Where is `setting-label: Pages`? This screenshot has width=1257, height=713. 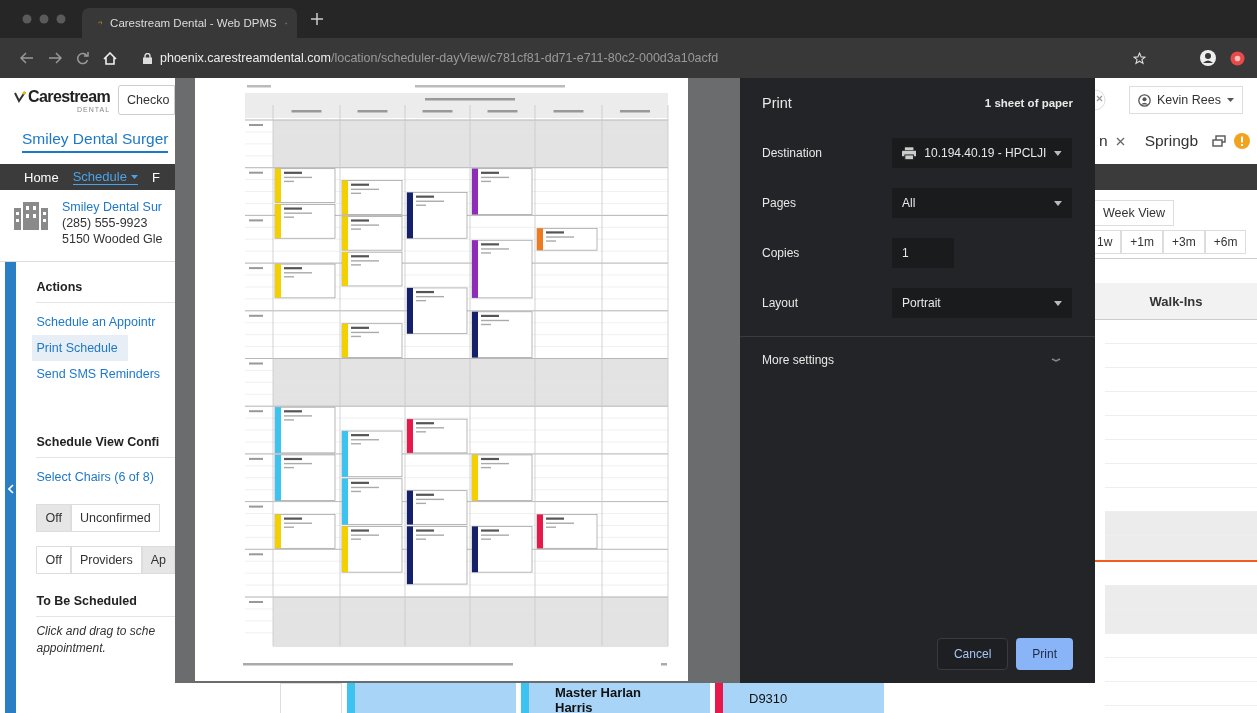
setting-label: Pages is located at coordinates (780, 203).